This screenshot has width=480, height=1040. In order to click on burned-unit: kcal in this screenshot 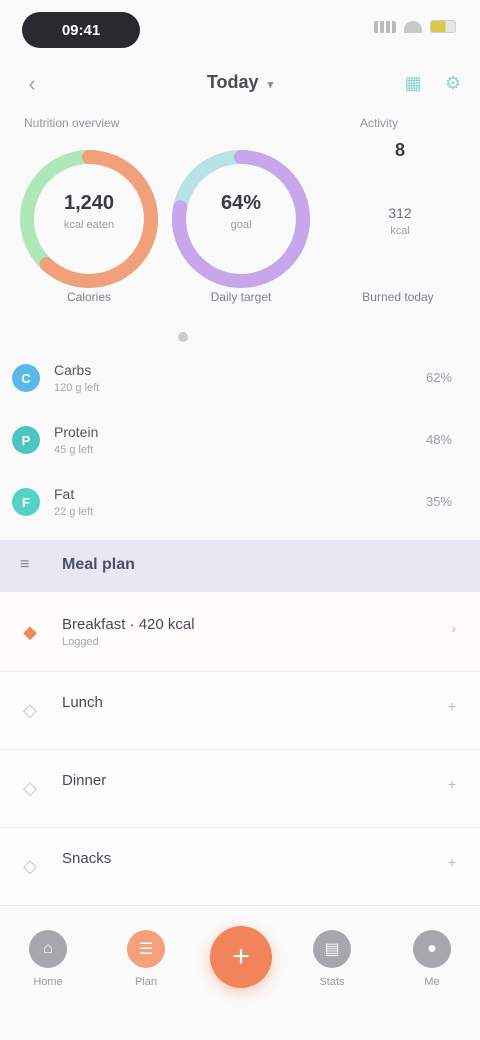, I will do `click(400, 231)`.